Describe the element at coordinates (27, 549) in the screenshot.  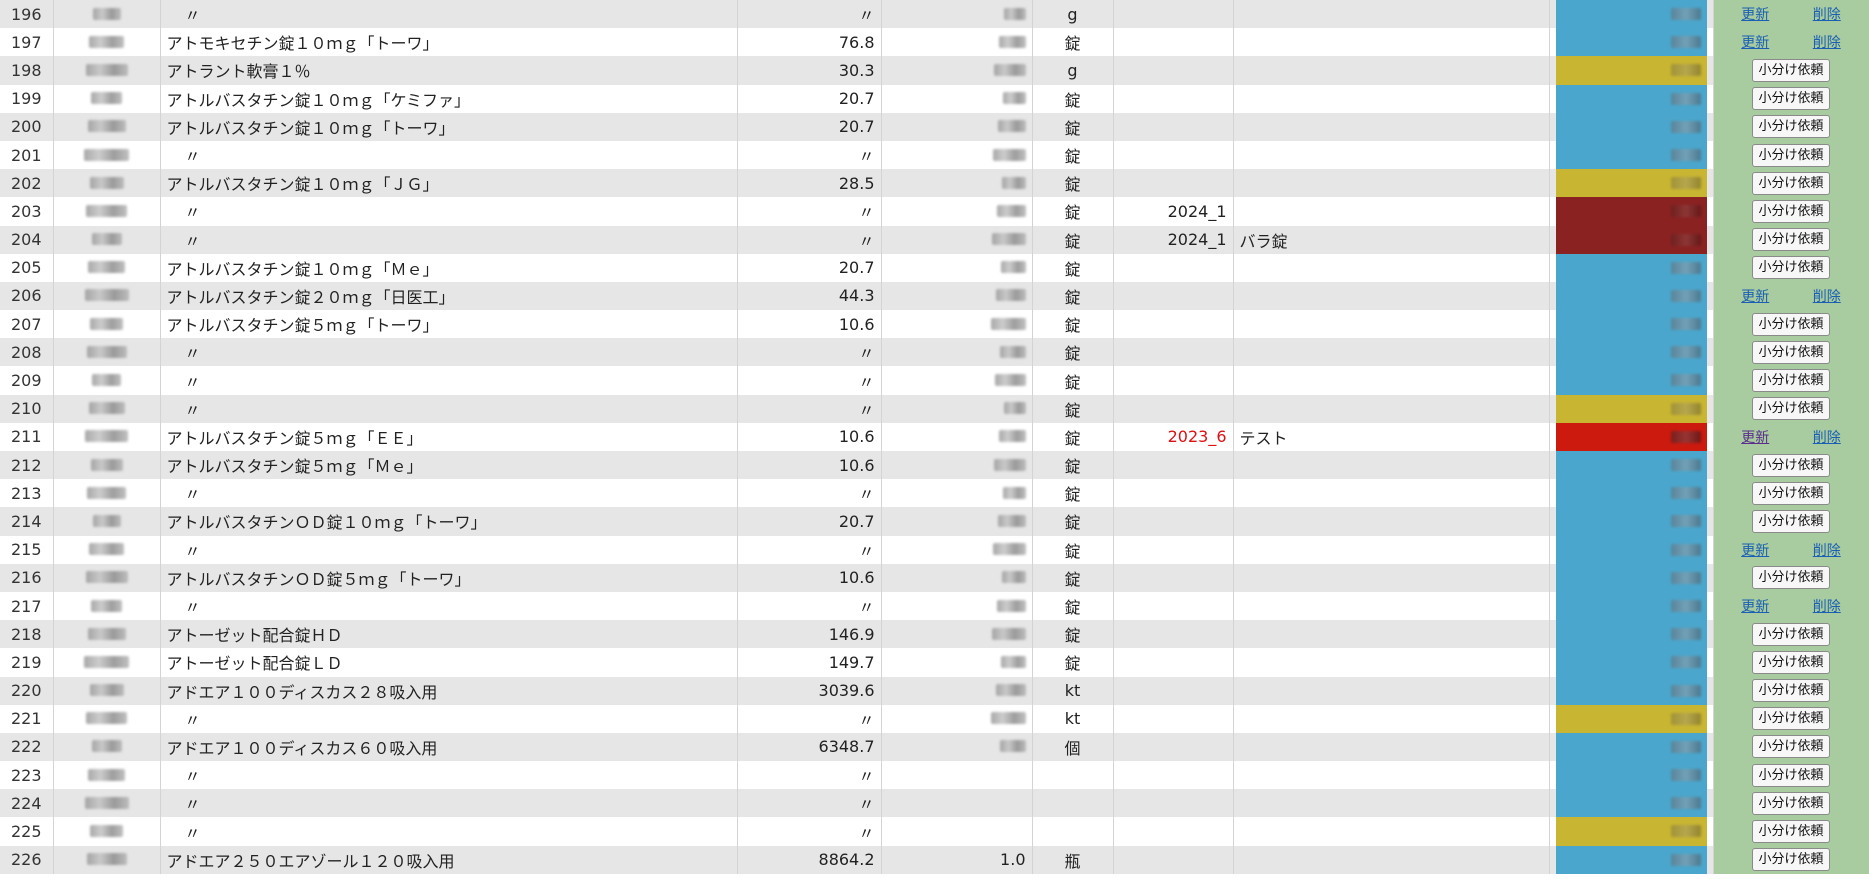
I see `row-number: 215` at that location.